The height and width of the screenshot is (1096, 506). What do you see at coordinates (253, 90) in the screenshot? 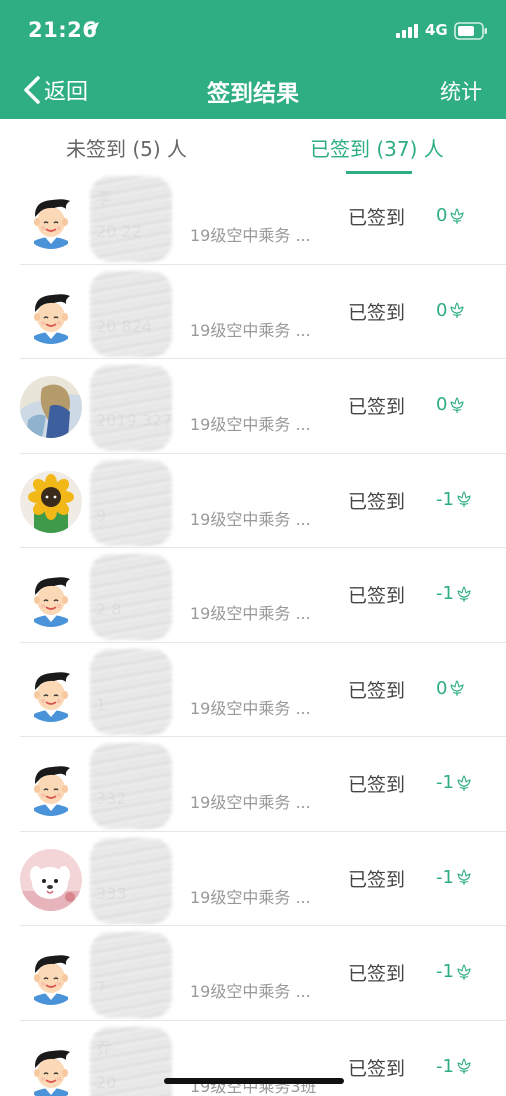
I see `navigation-bar: 返回 签到结果 统计` at bounding box center [253, 90].